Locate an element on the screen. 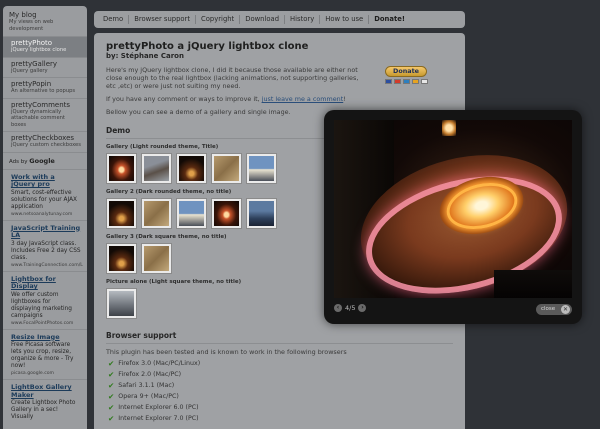 This screenshot has width=600, height=429. ads-by-google: Ads by Google is located at coordinates (45, 160).